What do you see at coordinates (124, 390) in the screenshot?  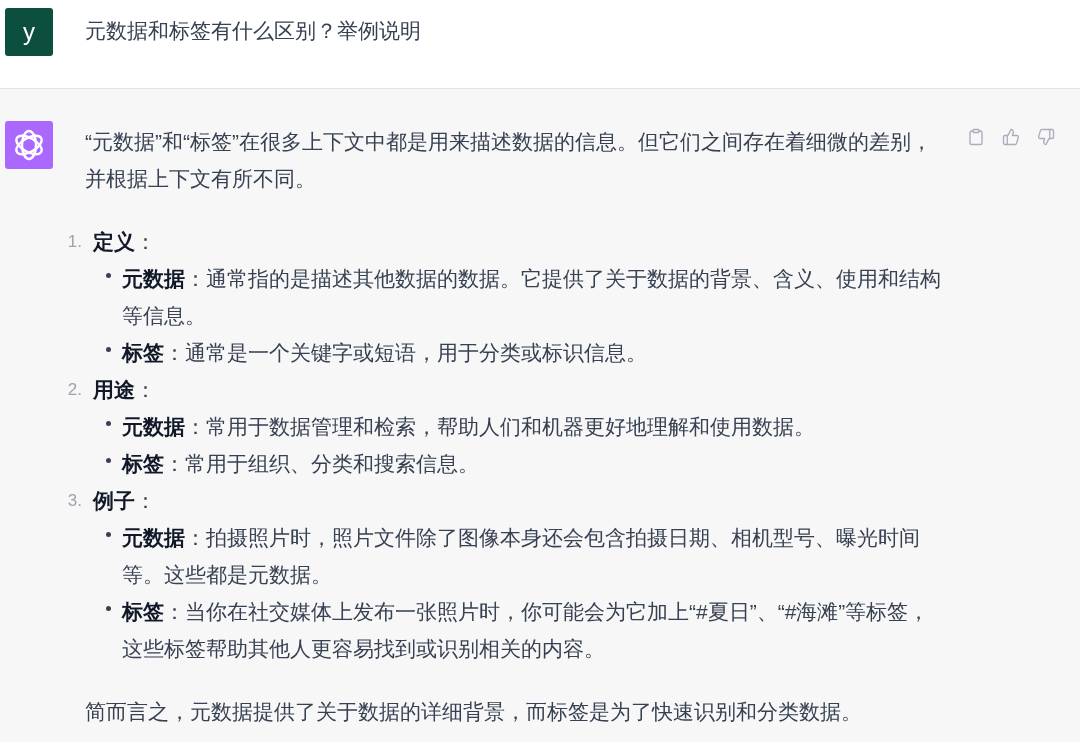 I see `section-title: 用途：` at bounding box center [124, 390].